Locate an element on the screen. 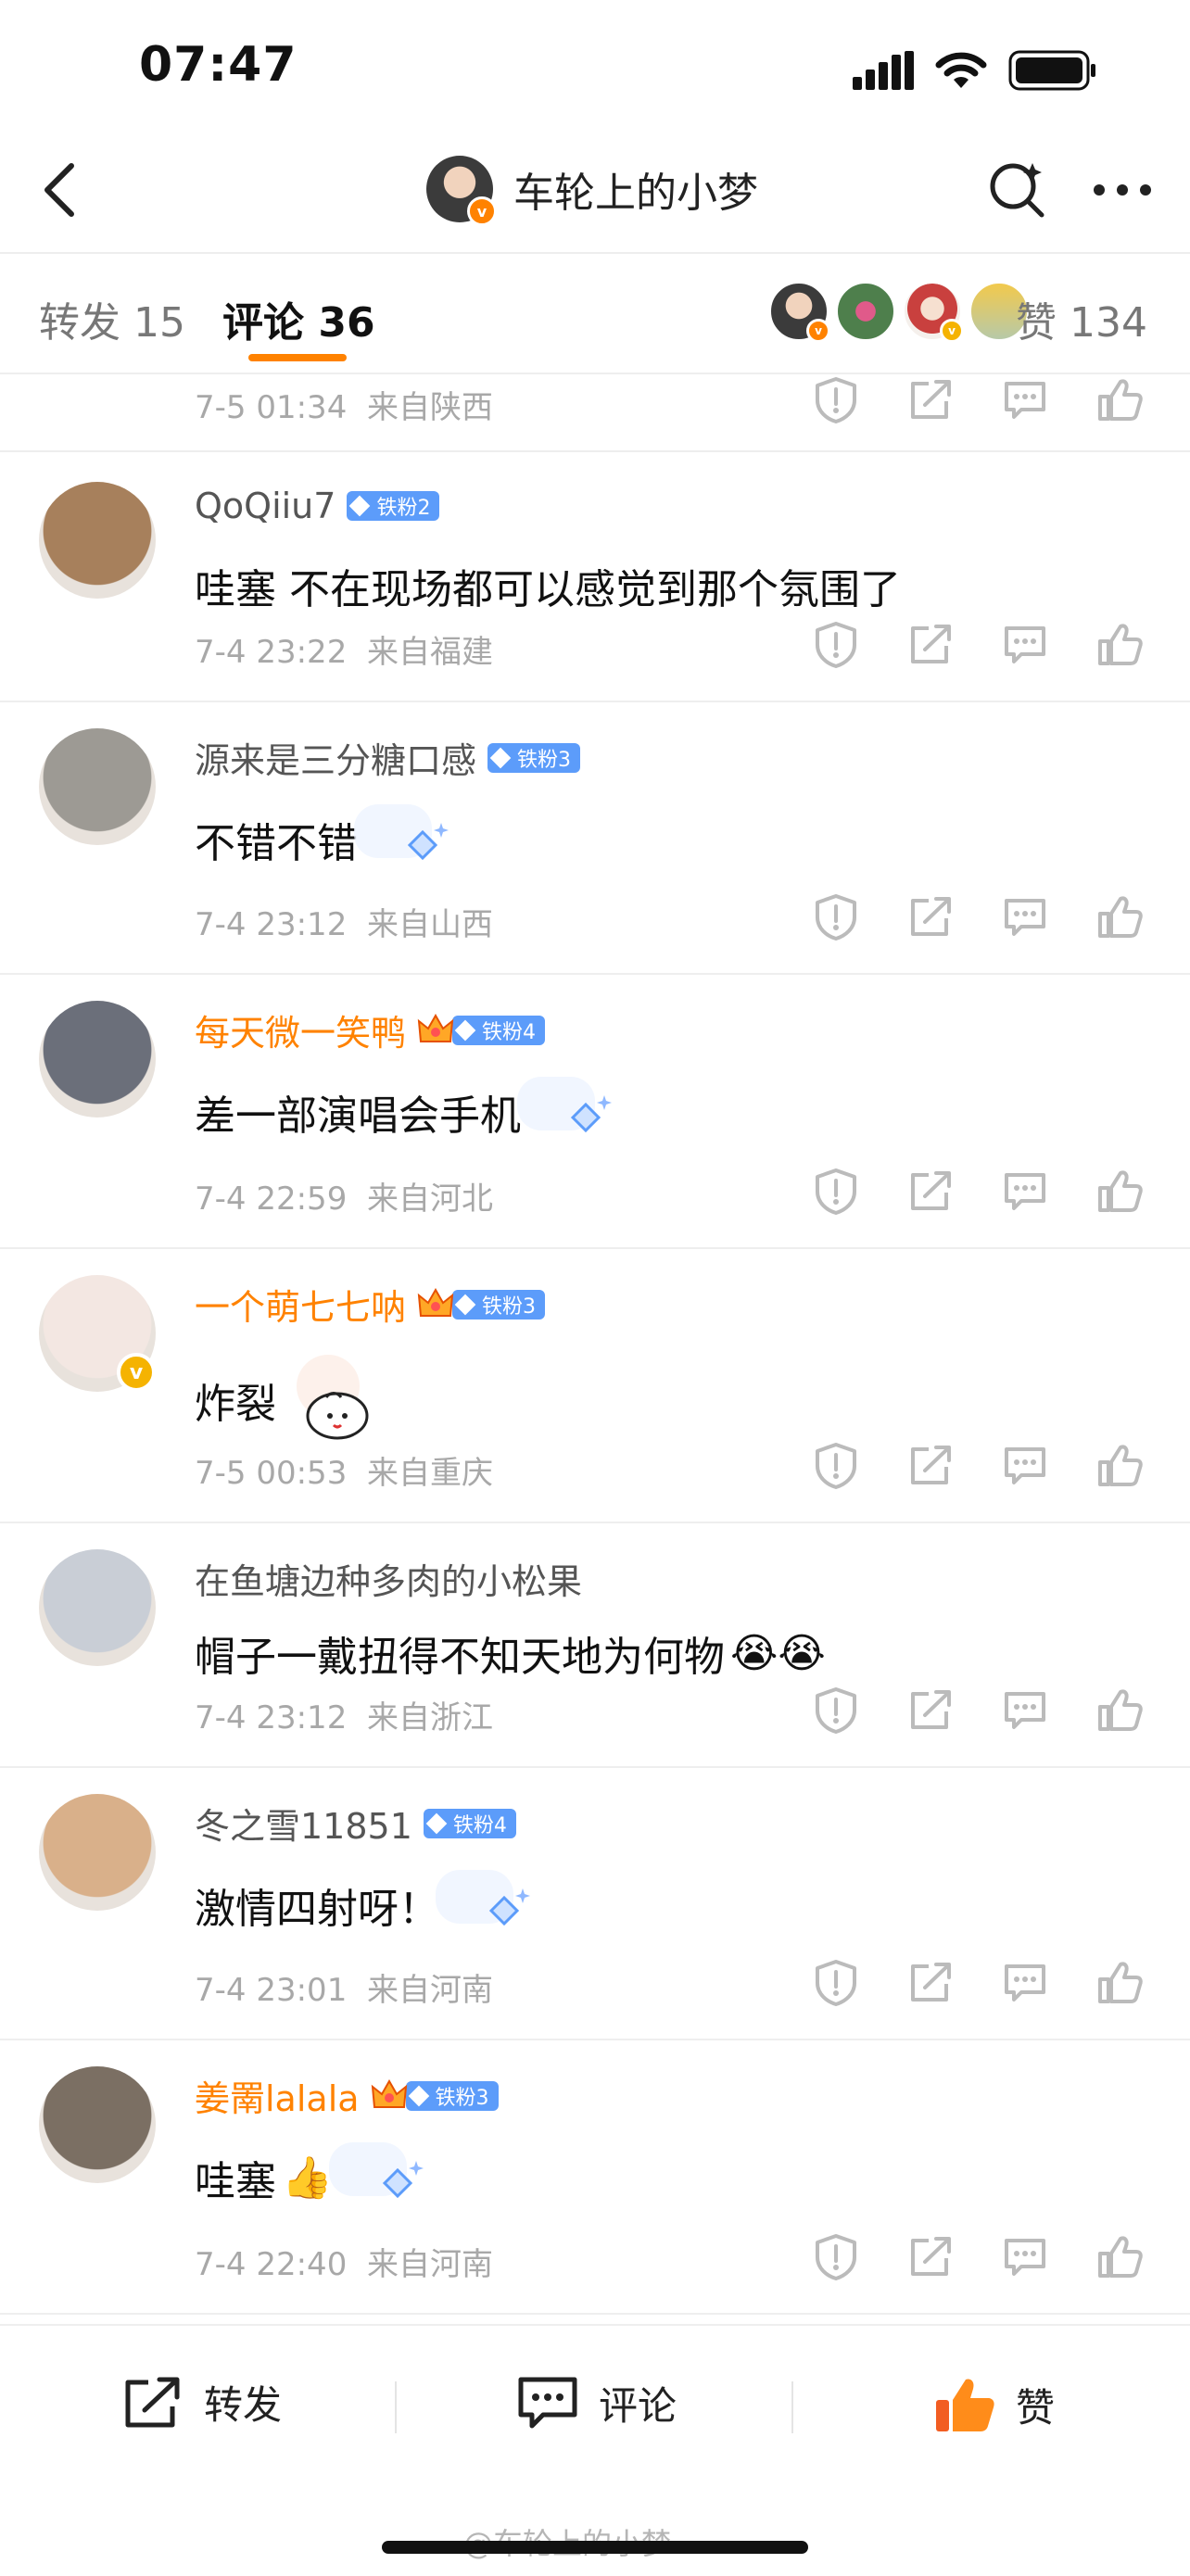 The width and height of the screenshot is (1190, 2576). comment-meta: 7-4 22:40 来自河南 is located at coordinates (344, 2261).